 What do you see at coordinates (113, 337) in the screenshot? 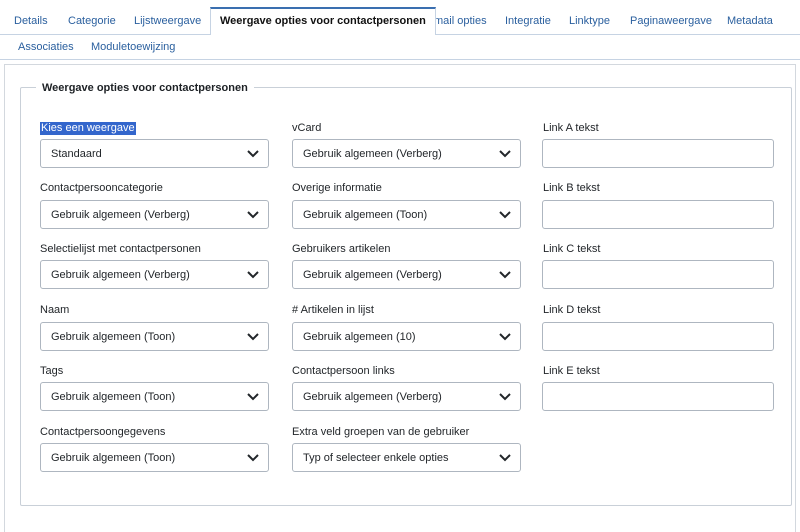
I see `name-select-value: Gebruik algemeen (Toon)` at bounding box center [113, 337].